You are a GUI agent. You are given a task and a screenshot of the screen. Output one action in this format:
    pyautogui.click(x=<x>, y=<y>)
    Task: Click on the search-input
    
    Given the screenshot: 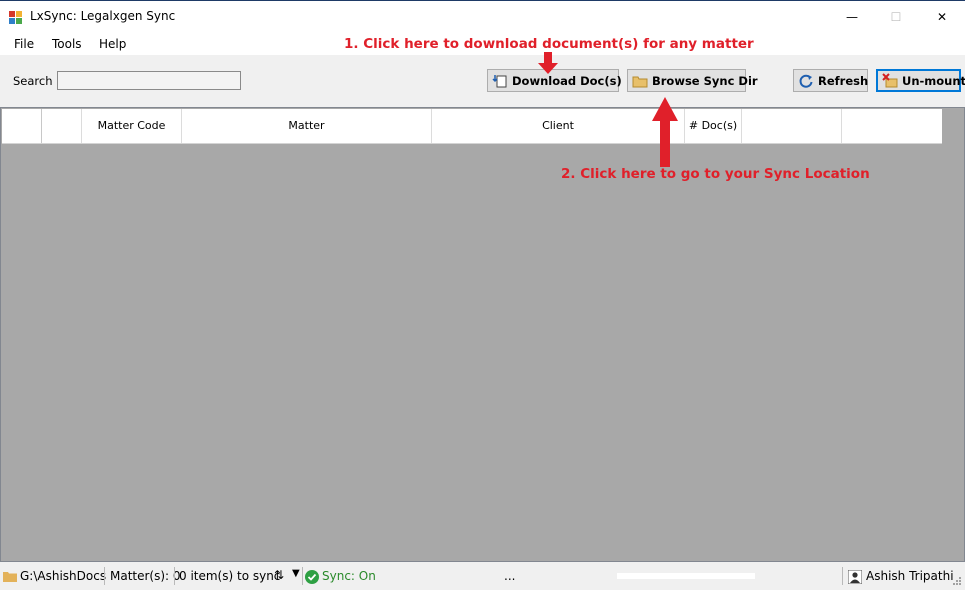 What is the action you would take?
    pyautogui.click(x=149, y=80)
    